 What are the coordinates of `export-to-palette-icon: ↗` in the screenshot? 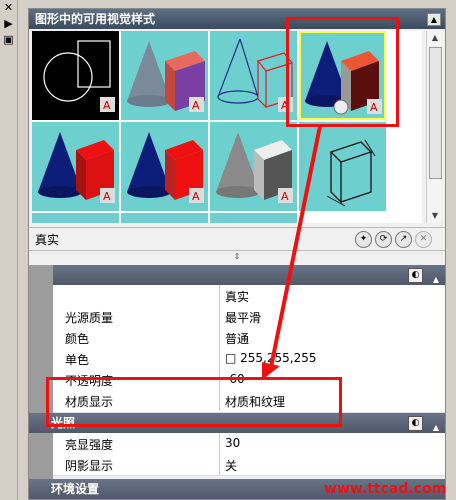 It's located at (403, 239).